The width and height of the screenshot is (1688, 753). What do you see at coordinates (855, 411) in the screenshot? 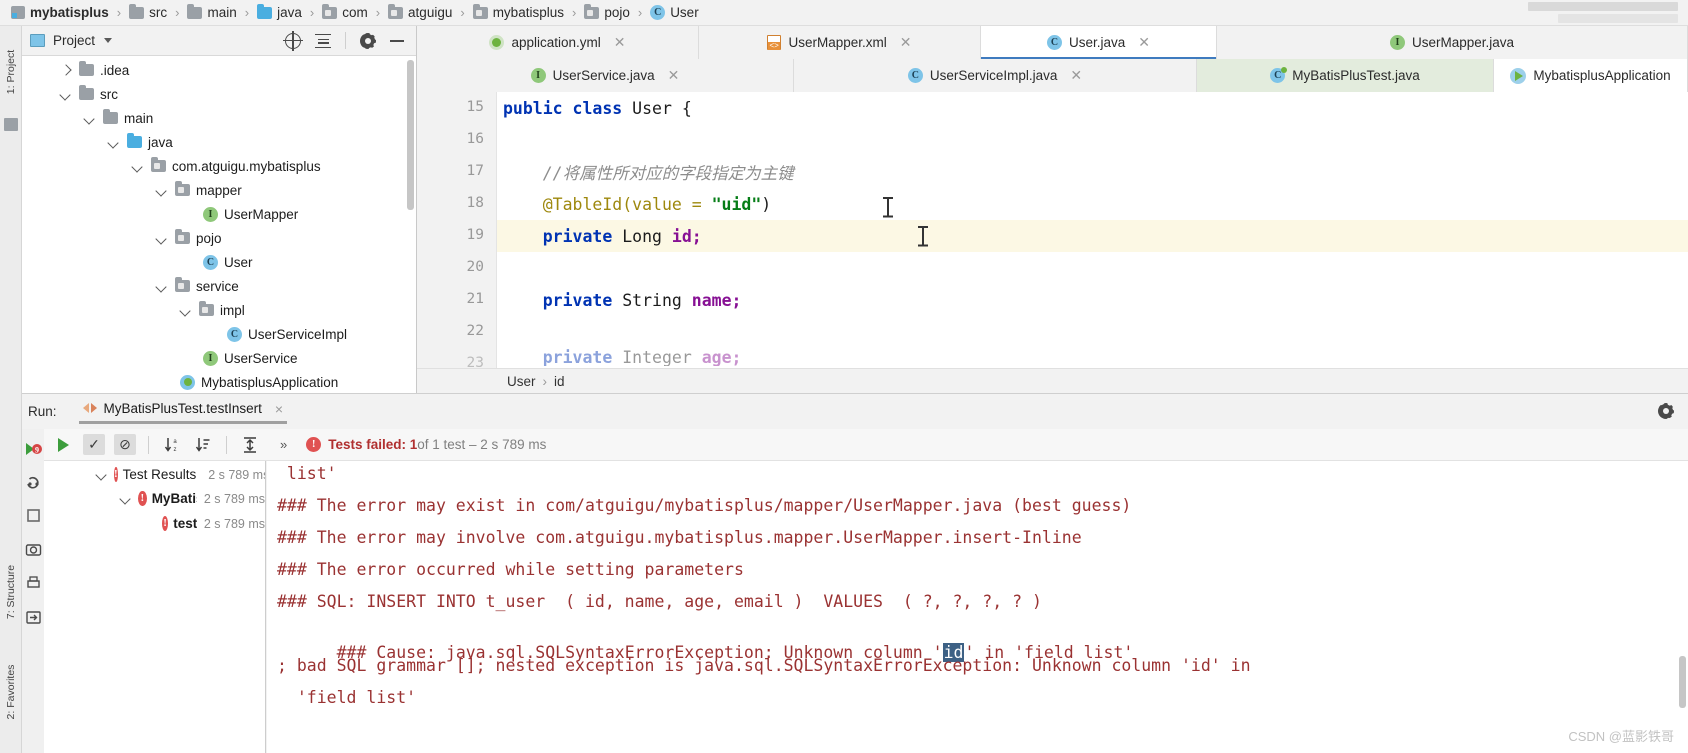
I see `run-tool-window-header: Run: MyBatisPlusTest.testInsert ×` at bounding box center [855, 411].